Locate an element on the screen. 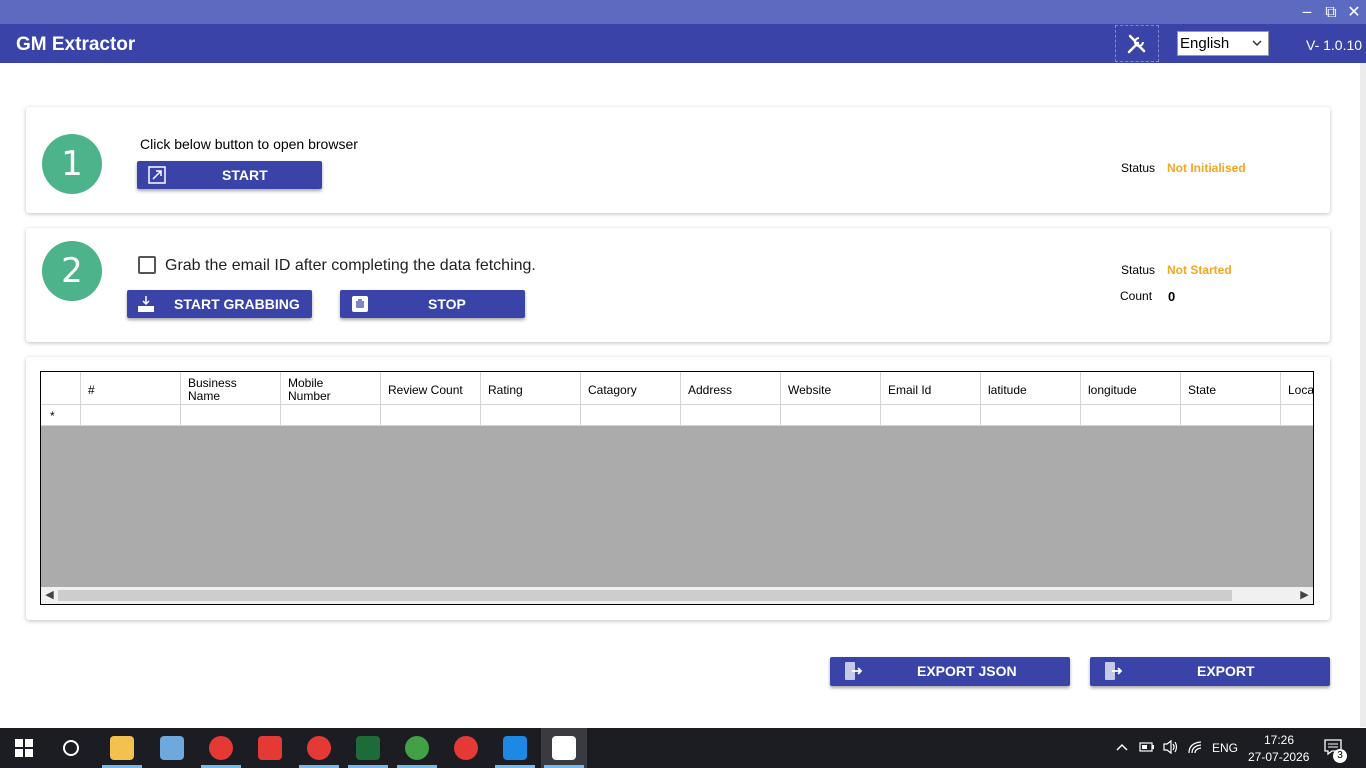  export-json-label: EXPORT JSON is located at coordinates (967, 671).